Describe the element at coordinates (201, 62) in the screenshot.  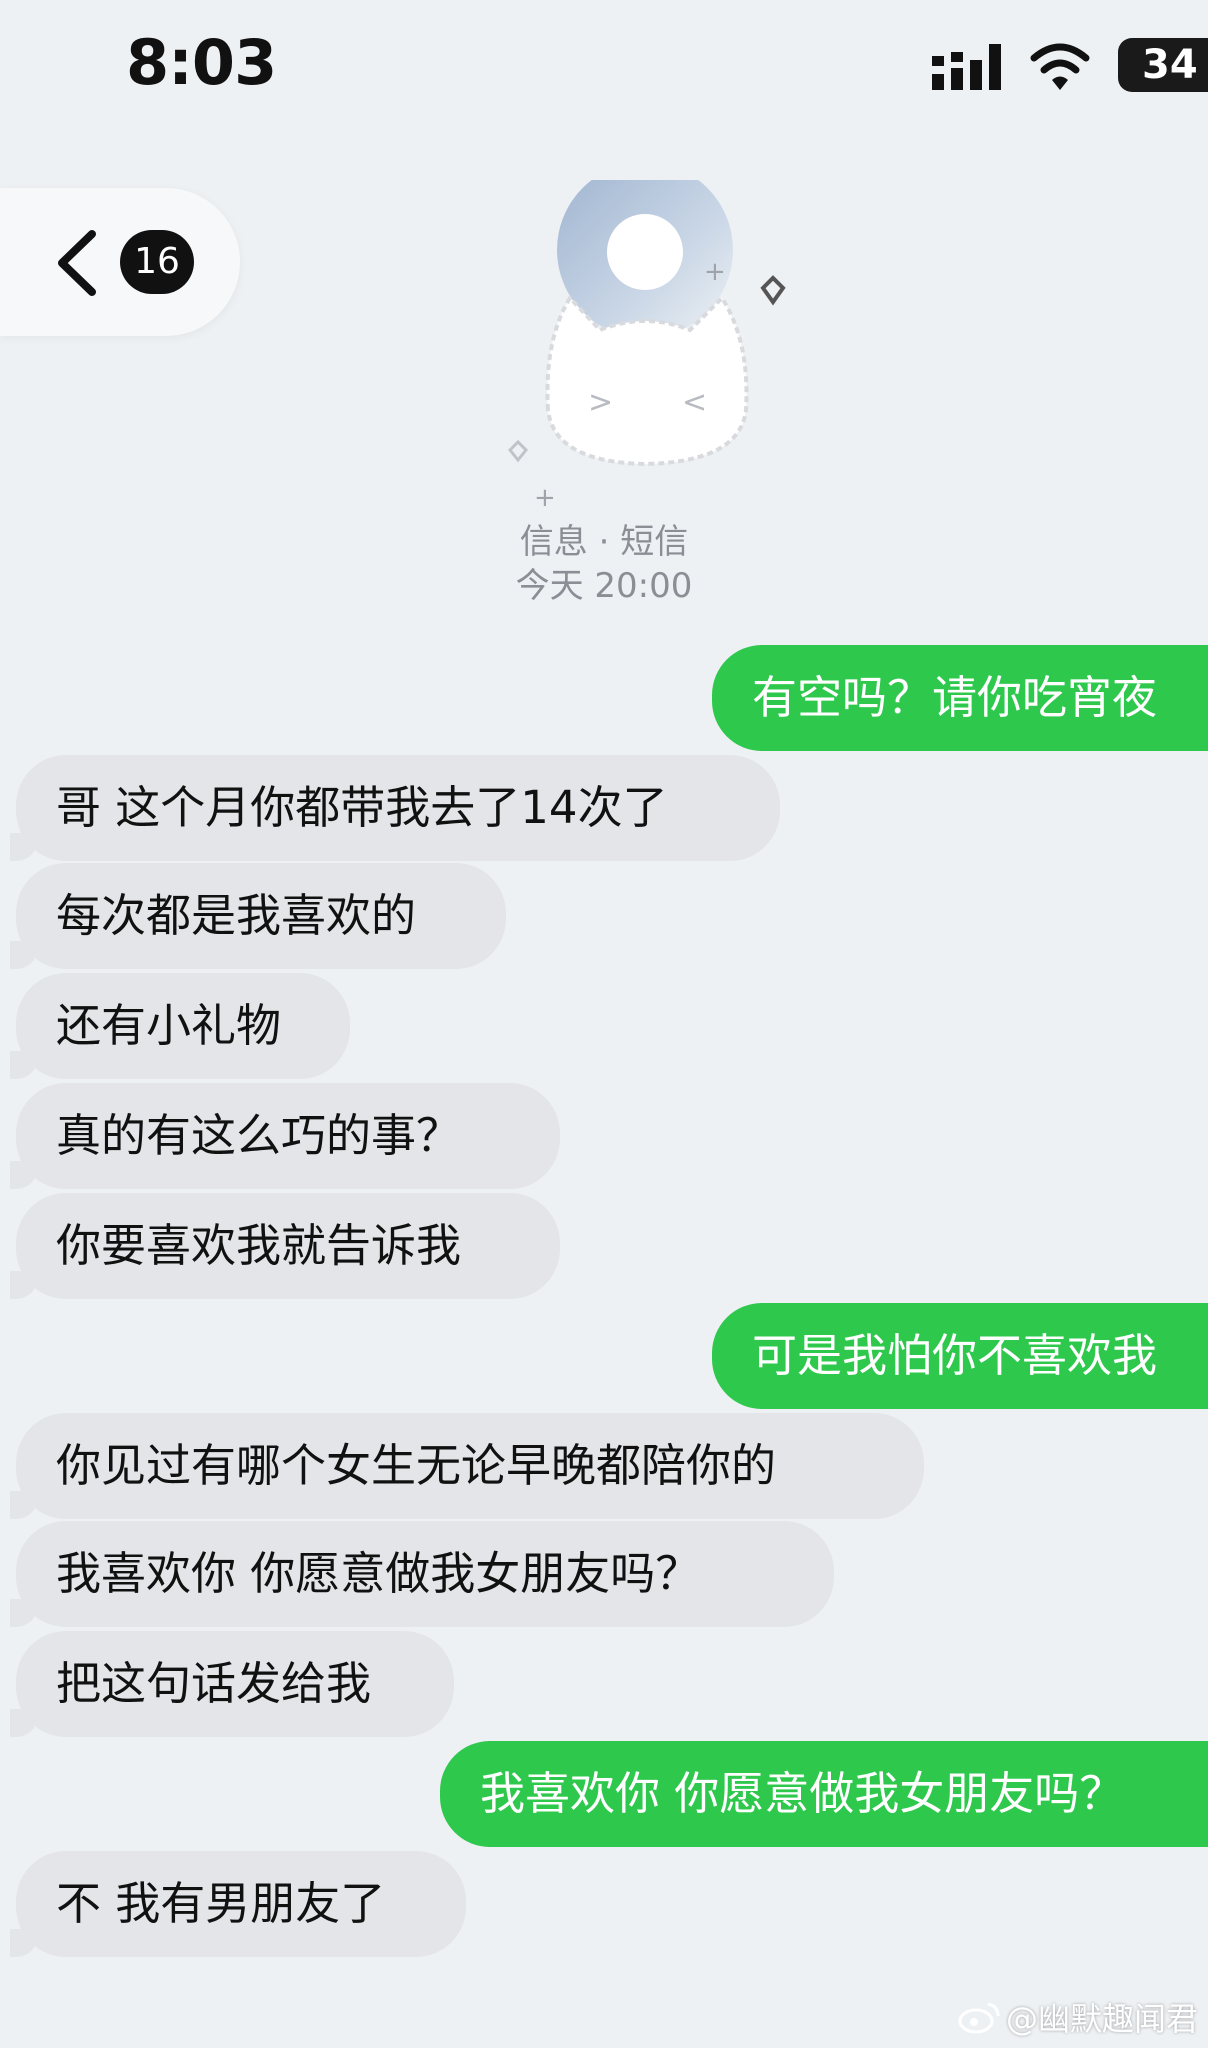
I see `status-time: 8:03` at that location.